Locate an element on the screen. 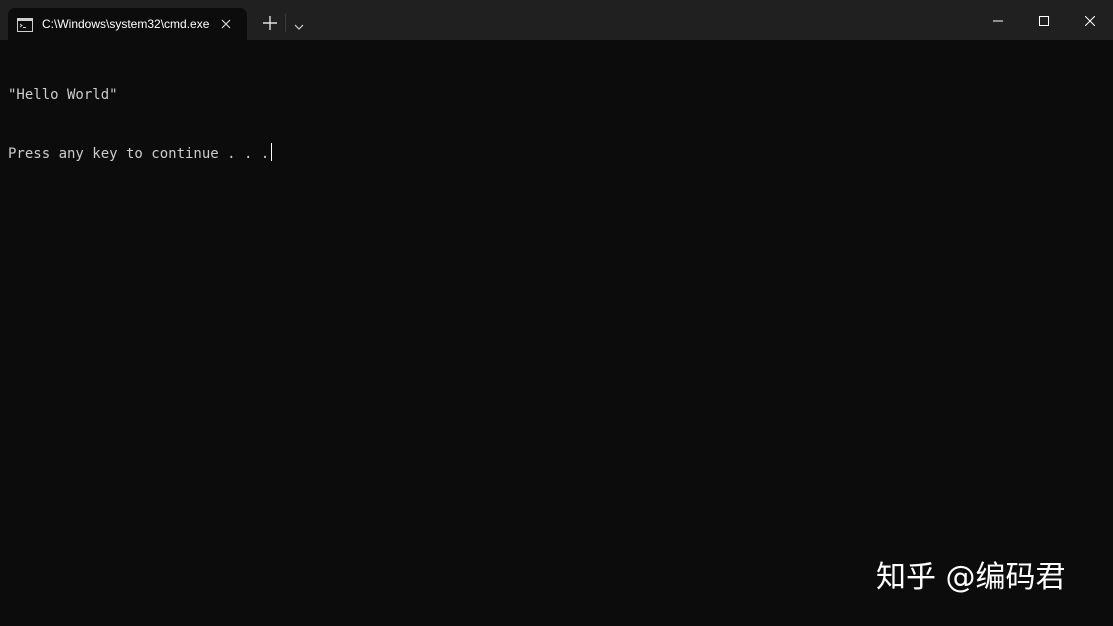 The height and width of the screenshot is (626, 1113). minimize-icon is located at coordinates (998, 20).